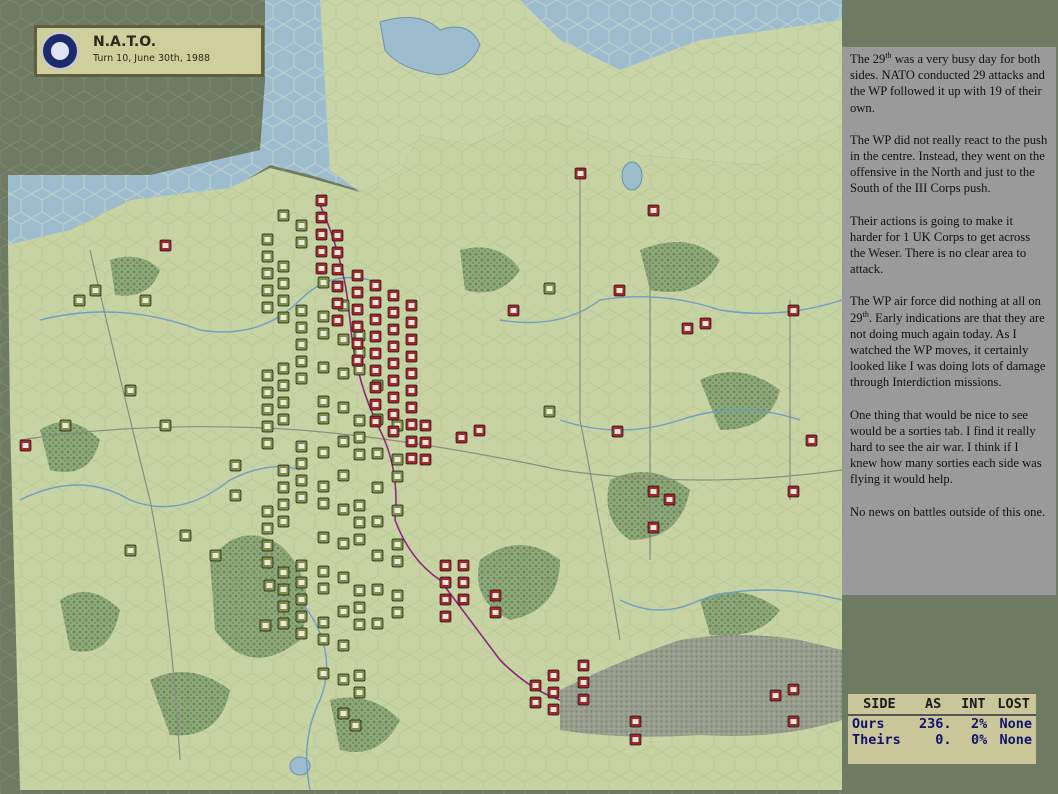  Describe the element at coordinates (879, 705) in the screenshot. I see `col-side: SIDE` at that location.